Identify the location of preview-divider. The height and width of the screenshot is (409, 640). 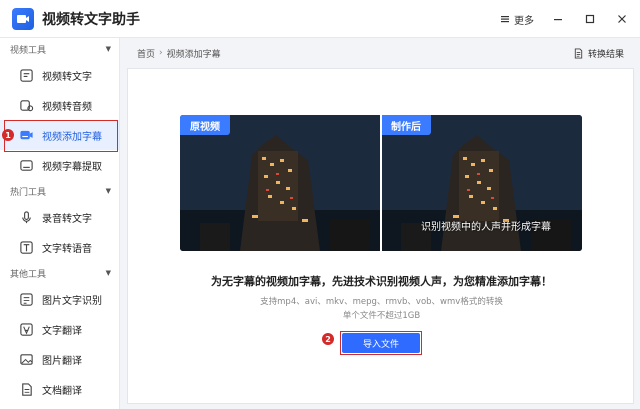
(381, 183).